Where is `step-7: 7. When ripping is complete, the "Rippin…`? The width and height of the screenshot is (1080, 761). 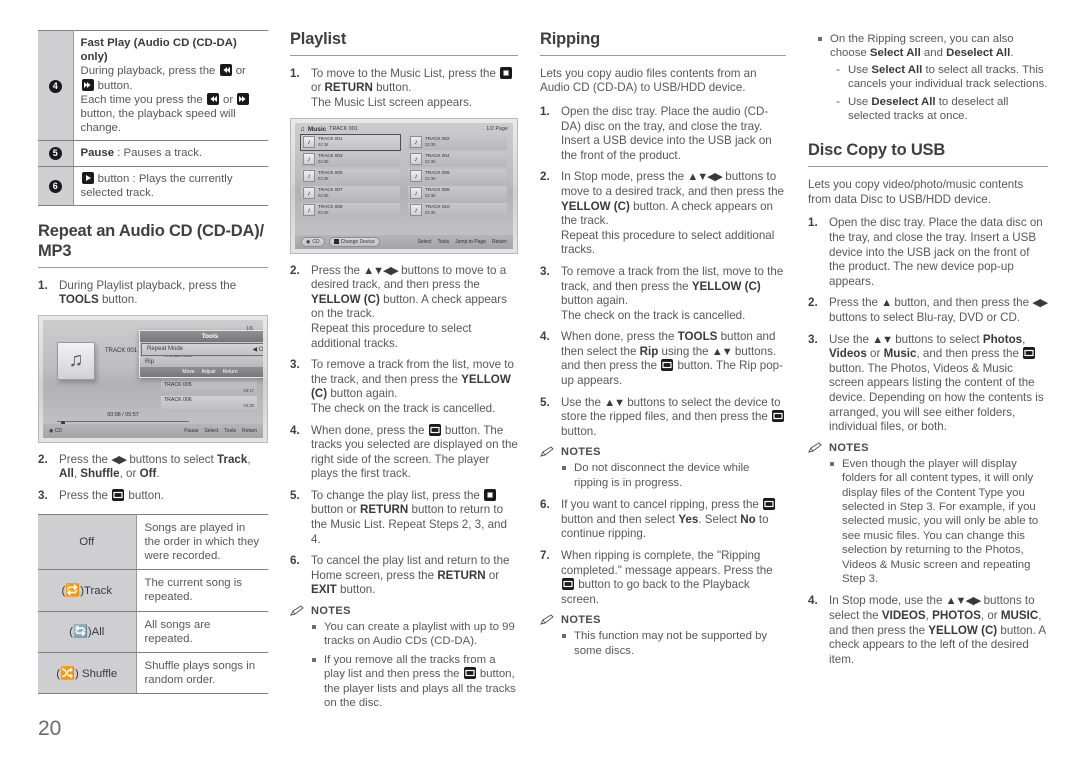
step-7: 7. When ripping is complete, the "Rippin… is located at coordinates (663, 578).